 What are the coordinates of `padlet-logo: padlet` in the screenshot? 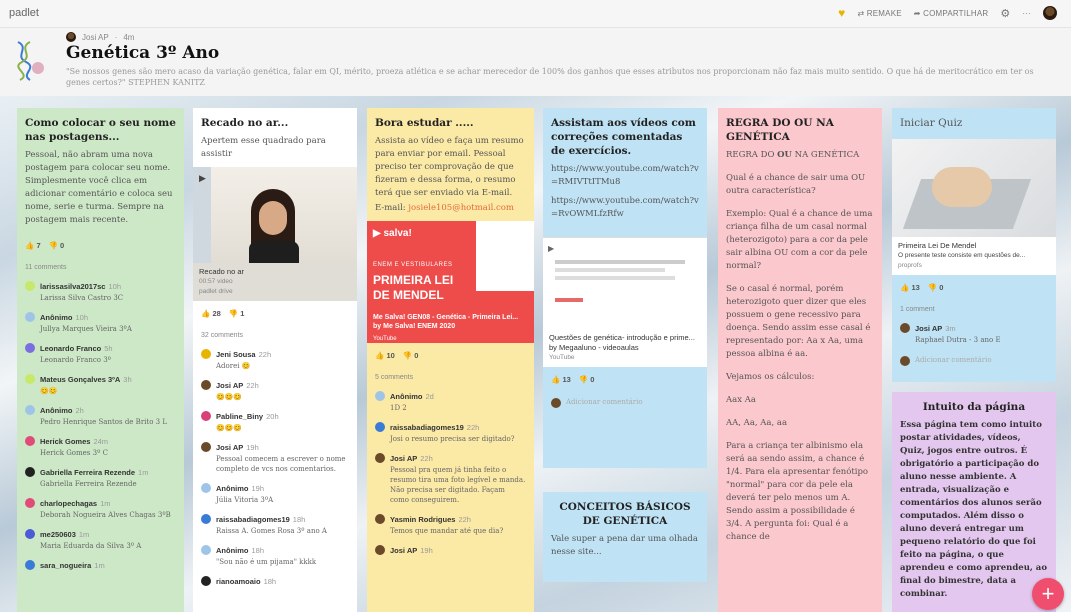 It's located at (24, 13).